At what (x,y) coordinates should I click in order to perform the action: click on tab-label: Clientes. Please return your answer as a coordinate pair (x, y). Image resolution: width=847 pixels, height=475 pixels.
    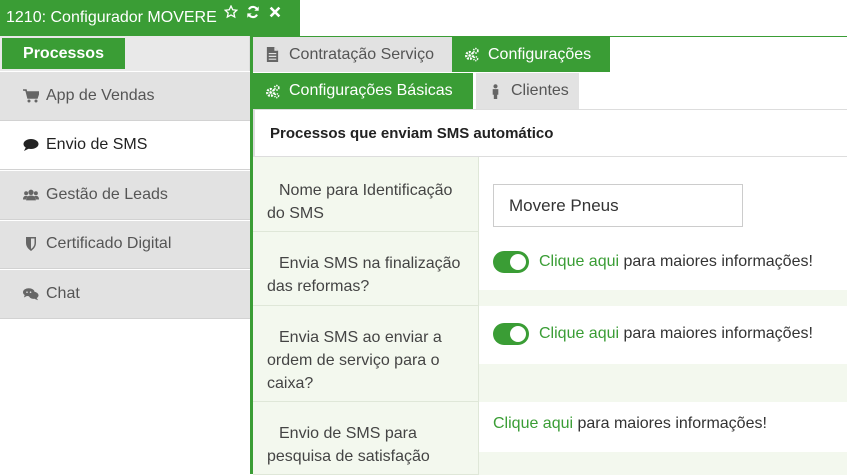
    Looking at the image, I should click on (540, 90).